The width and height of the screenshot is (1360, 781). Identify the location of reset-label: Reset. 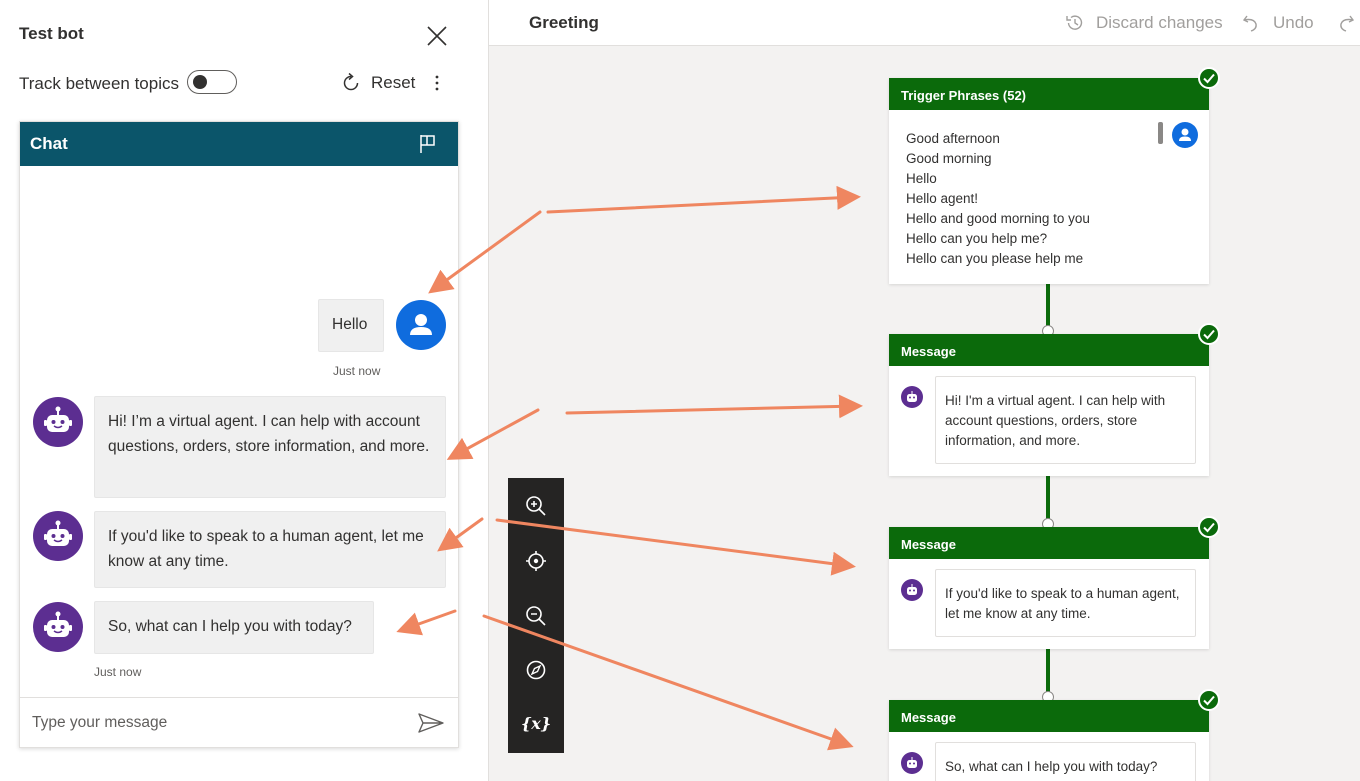
(393, 82).